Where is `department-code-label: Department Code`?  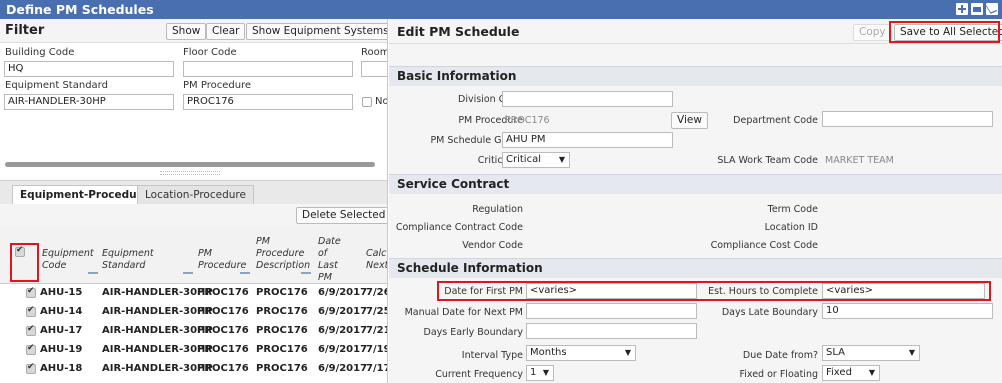
department-code-label: Department Code is located at coordinates (775, 120).